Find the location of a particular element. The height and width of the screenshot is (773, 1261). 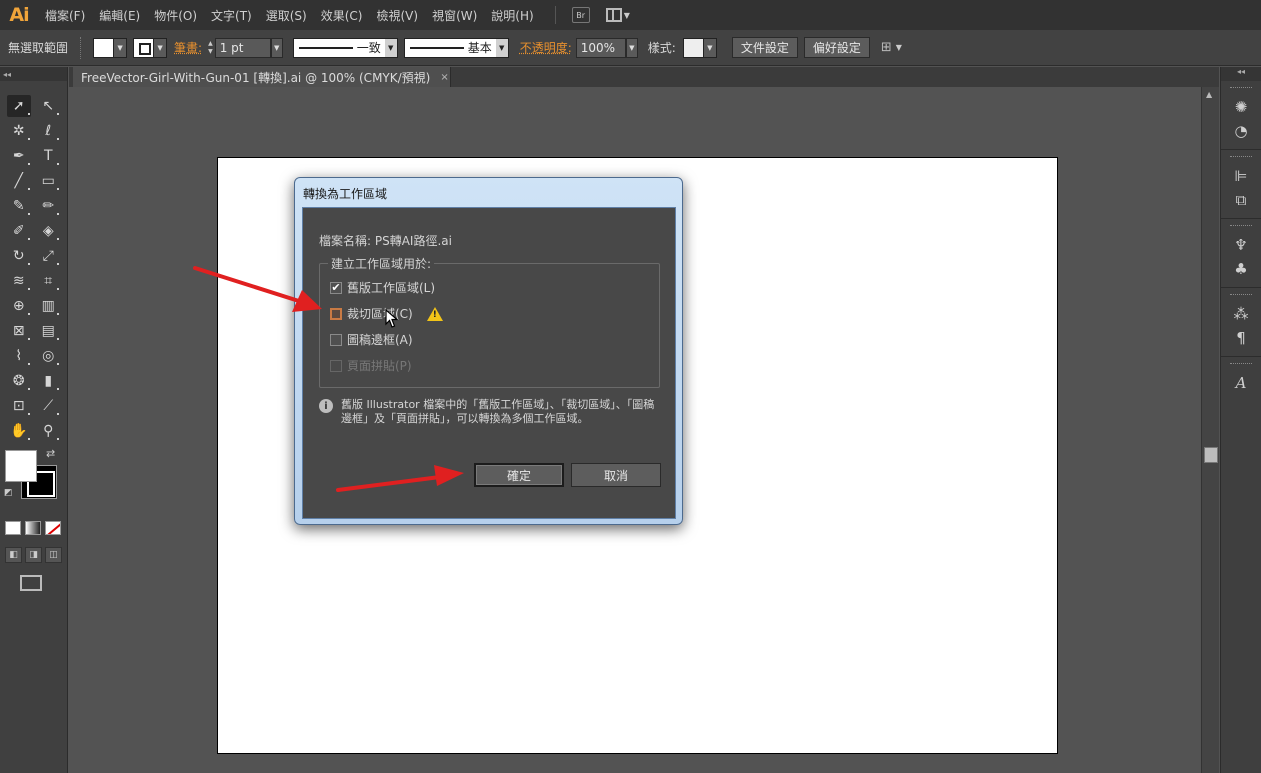

pencil-tool-icon: ✏ is located at coordinates (48, 206).